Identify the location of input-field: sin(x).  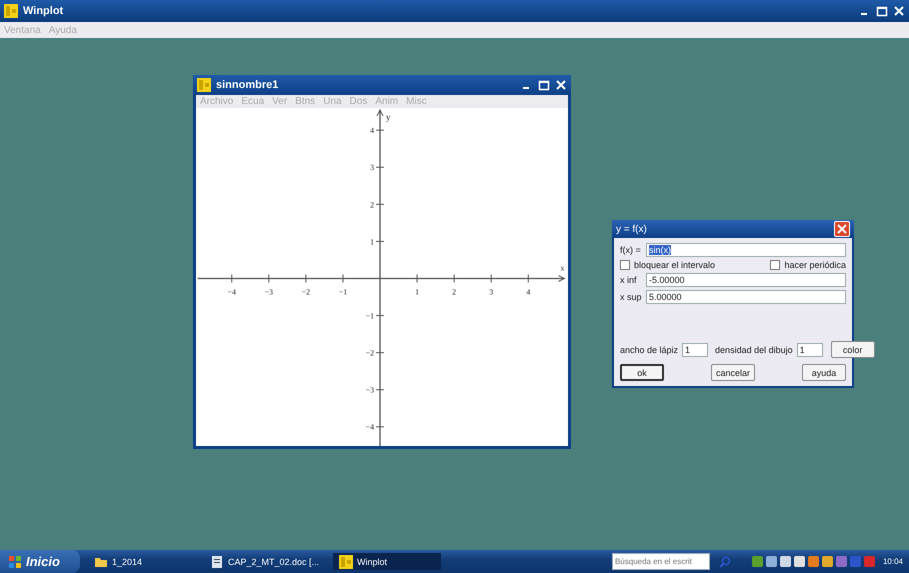
(746, 250).